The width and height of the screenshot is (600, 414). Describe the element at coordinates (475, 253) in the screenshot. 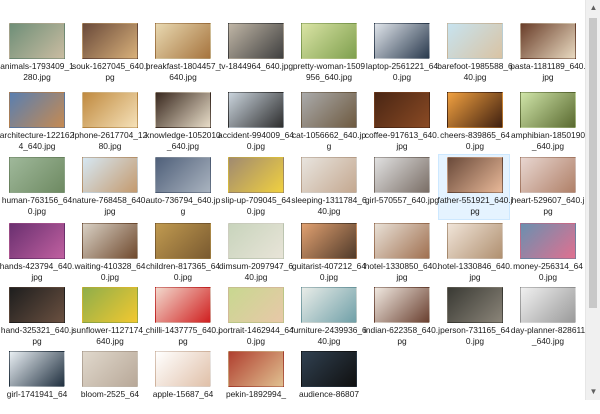

I see `file-tile: hotel-1330846_640.jpg` at that location.